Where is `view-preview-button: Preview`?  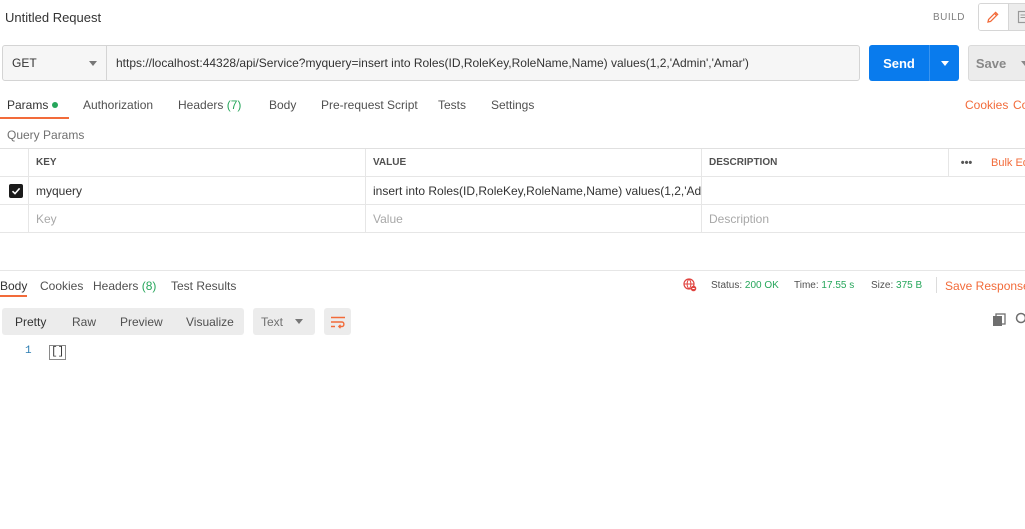 view-preview-button: Preview is located at coordinates (141, 322).